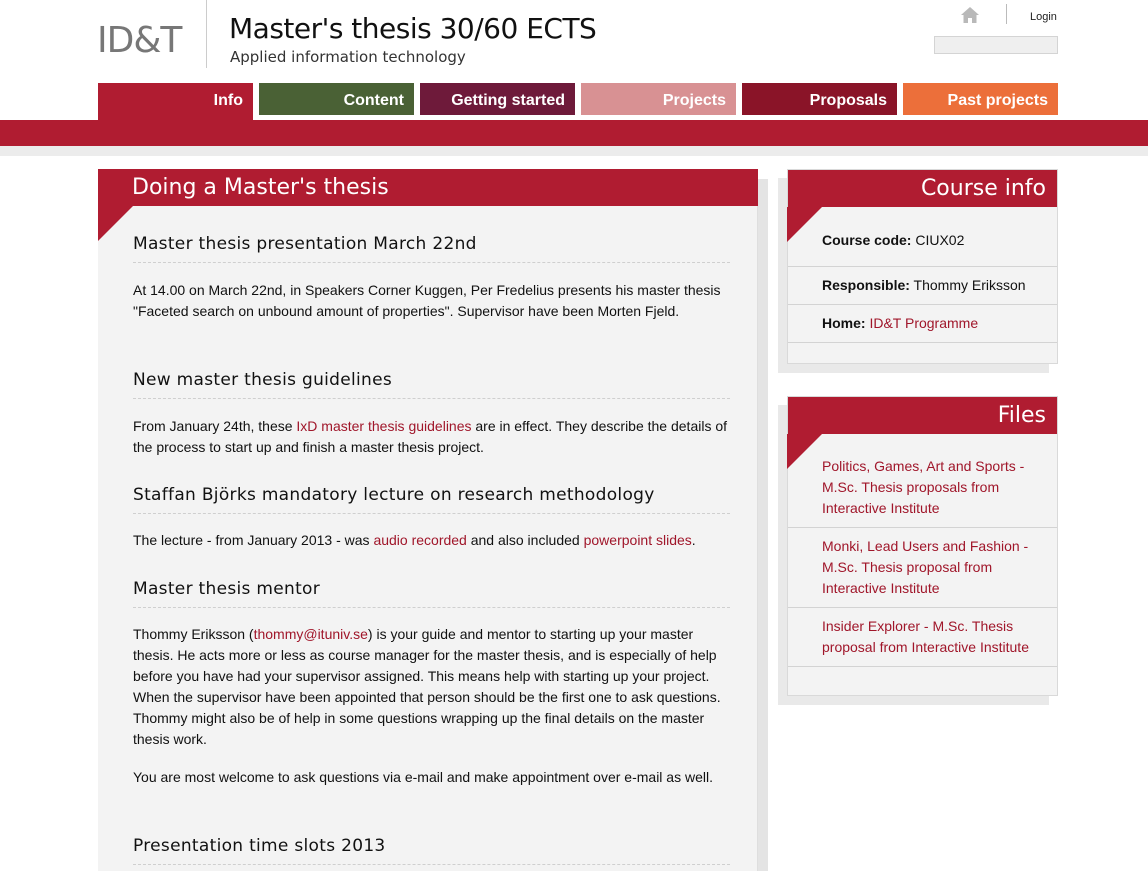  What do you see at coordinates (115, 223) in the screenshot?
I see `header-fold` at bounding box center [115, 223].